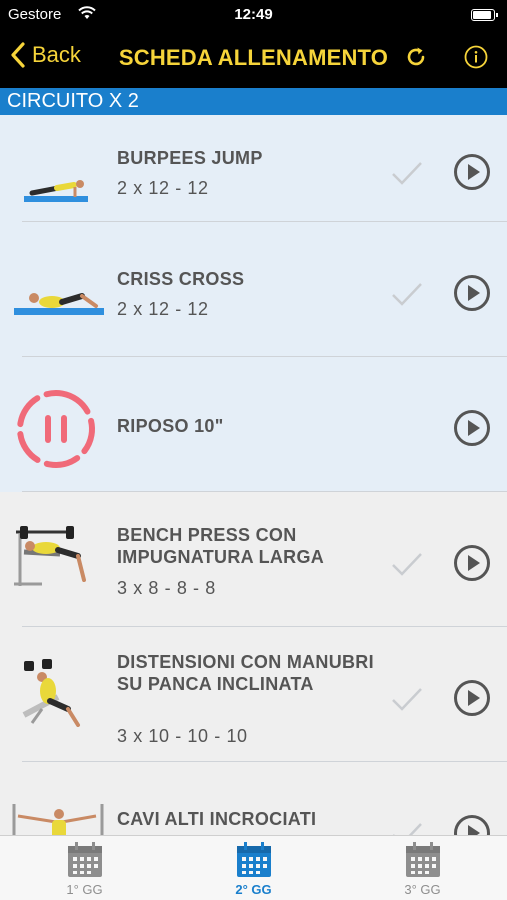  I want to click on tab-bar: 1° GG 2° GG 3° GG, so click(253, 867).